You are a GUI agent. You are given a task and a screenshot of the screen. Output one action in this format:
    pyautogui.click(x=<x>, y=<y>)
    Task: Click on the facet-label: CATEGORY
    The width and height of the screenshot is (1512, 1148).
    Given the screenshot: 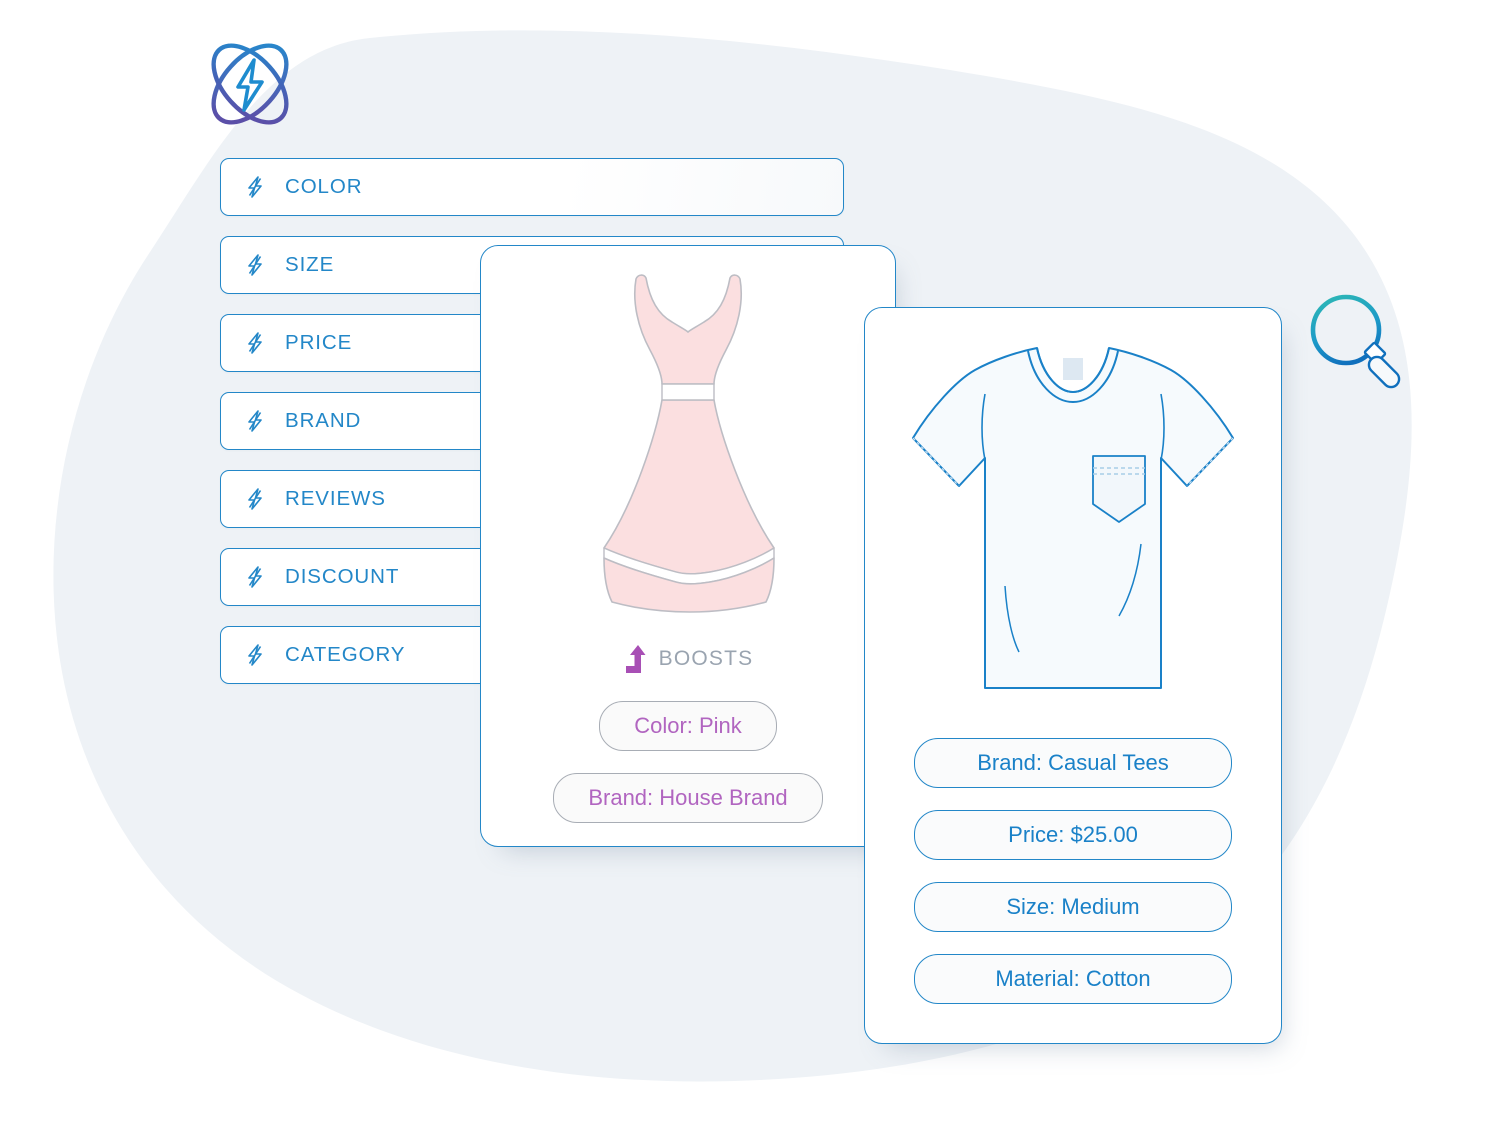 What is the action you would take?
    pyautogui.click(x=345, y=654)
    